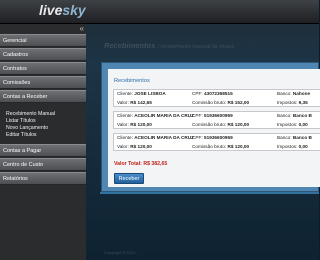 Image resolution: width=320 pixels, height=260 pixels. Describe the element at coordinates (129, 178) in the screenshot. I see `receive-button: Receber` at that location.